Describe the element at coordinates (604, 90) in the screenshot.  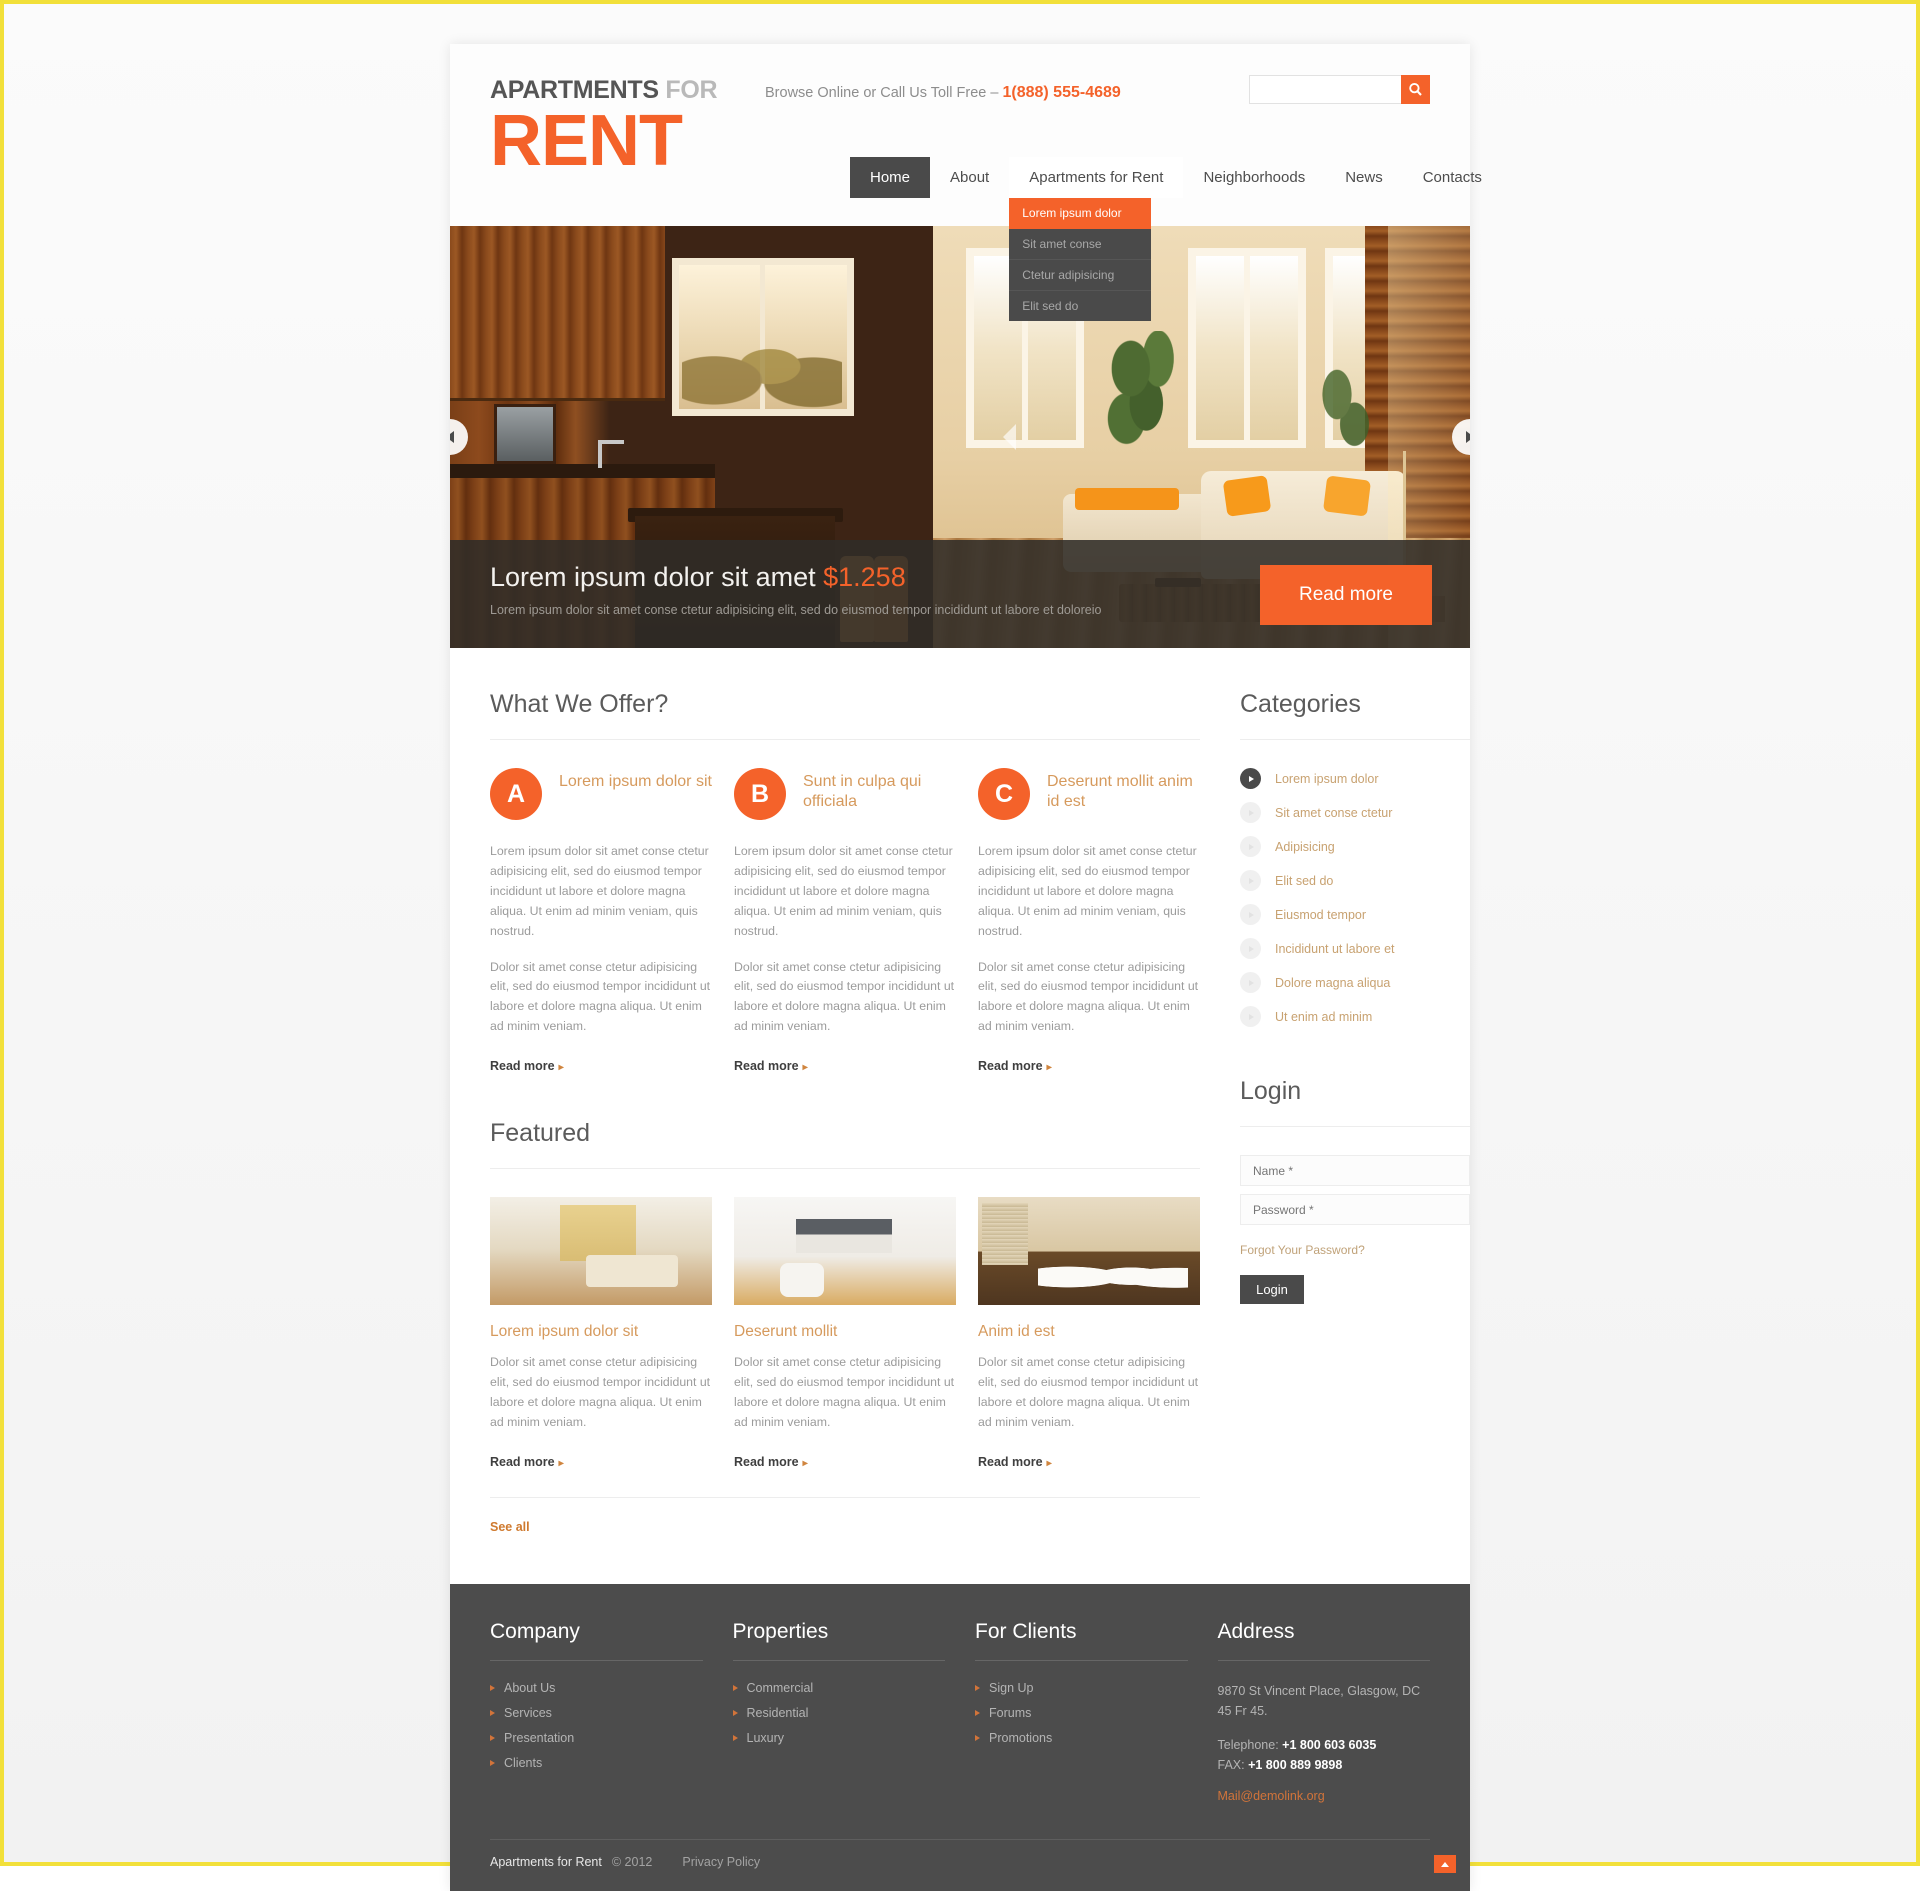
I see `logo-top-line: APARTMENTS FOR` at that location.